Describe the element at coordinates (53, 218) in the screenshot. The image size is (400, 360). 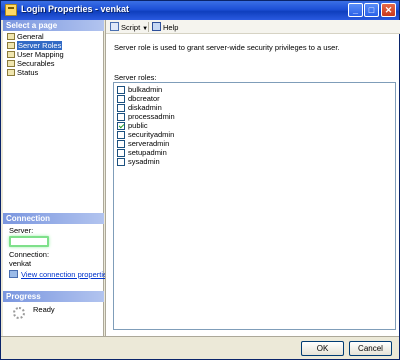
I see `connection-header: Connection` at that location.